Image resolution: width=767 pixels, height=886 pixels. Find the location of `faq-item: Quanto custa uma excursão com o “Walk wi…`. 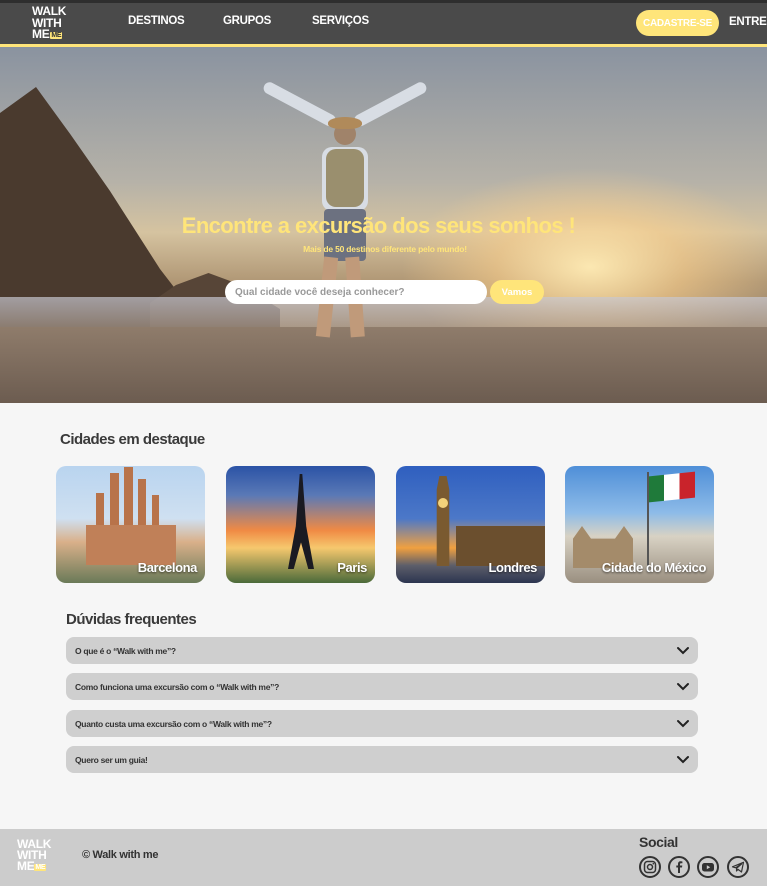

faq-item: Quanto custa uma excursão com o “Walk wi… is located at coordinates (382, 723).